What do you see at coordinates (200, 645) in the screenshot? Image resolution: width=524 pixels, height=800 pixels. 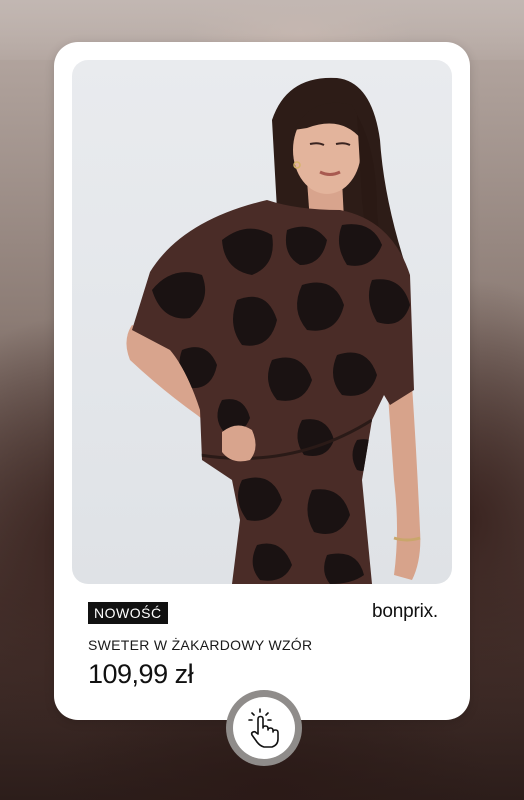 I see `product-title: SWETER W ŻAKARDOWY WZÓR` at bounding box center [200, 645].